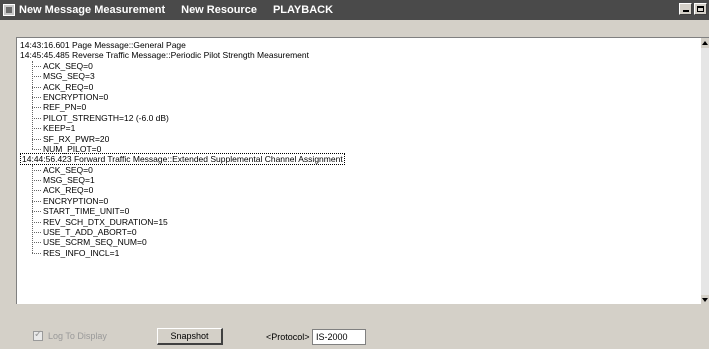 The image size is (709, 349). I want to click on log-field-text: MSG_SEQ=3, so click(69, 76).